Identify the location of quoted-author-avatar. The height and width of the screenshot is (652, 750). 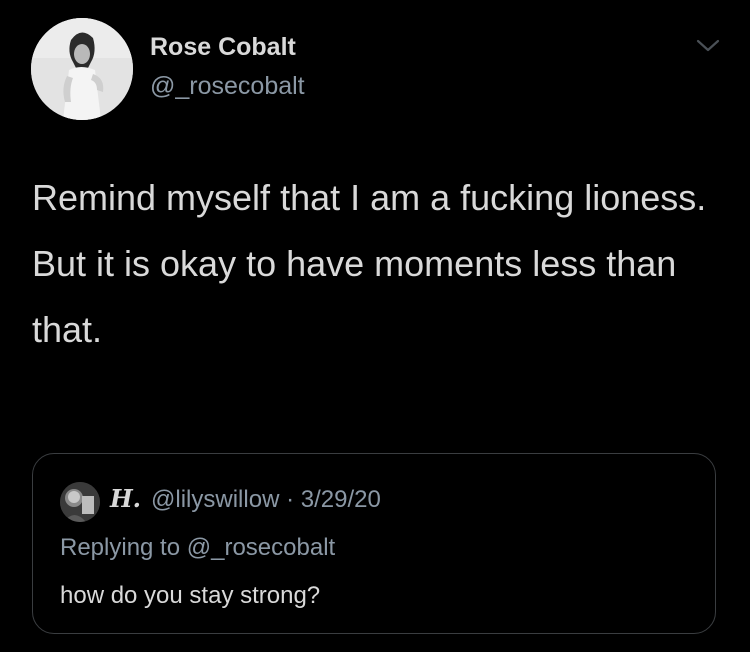
(80, 502).